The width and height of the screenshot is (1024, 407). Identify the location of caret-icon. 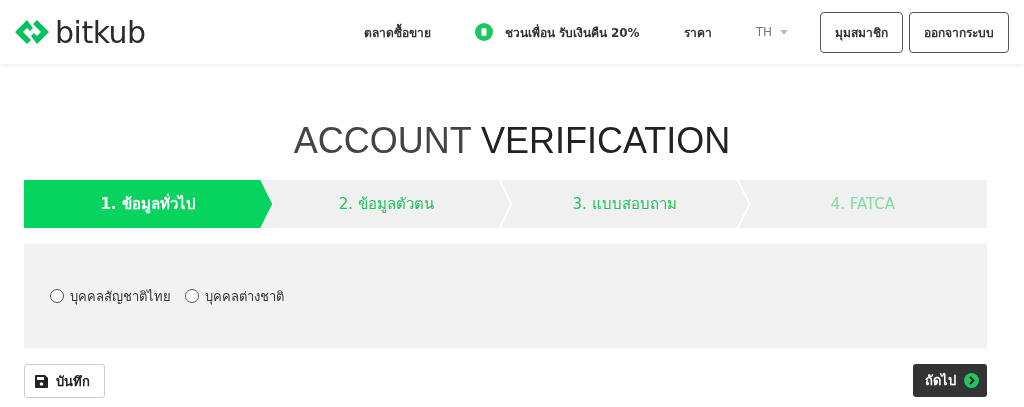
(784, 32).